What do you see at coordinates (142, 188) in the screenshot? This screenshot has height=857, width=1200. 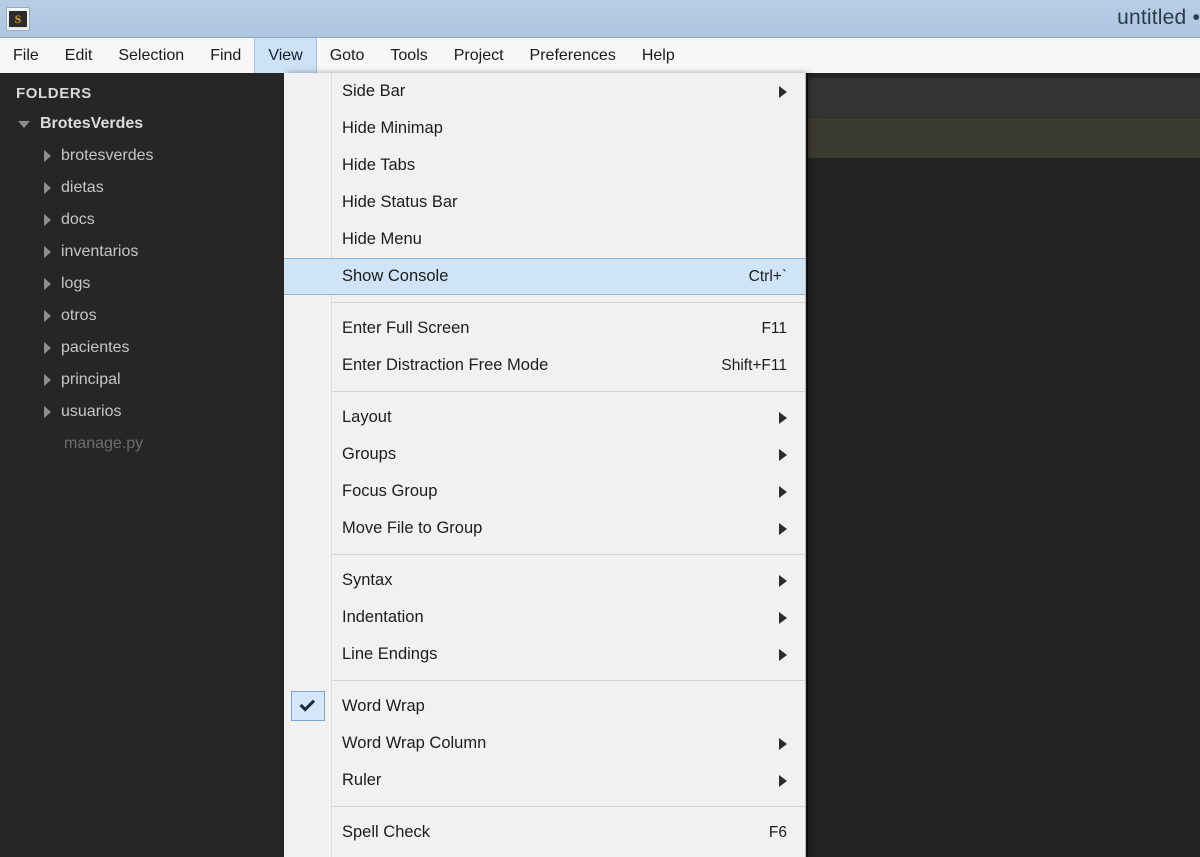 I see `folder-item-dietas: dietas` at bounding box center [142, 188].